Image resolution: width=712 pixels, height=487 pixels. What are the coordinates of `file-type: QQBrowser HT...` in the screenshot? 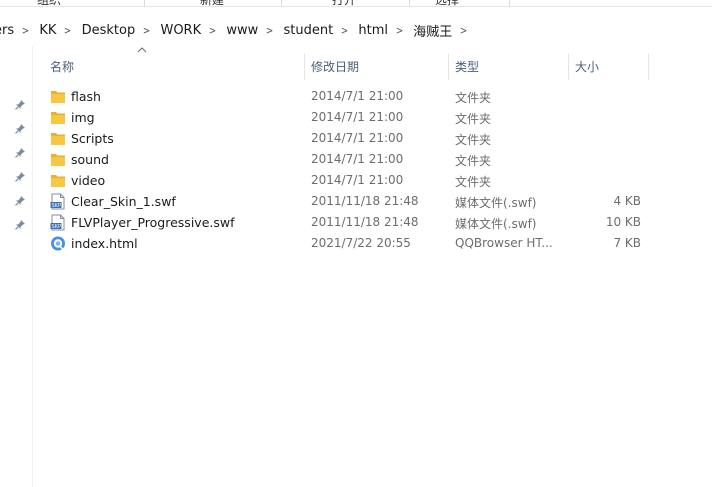 It's located at (504, 243).